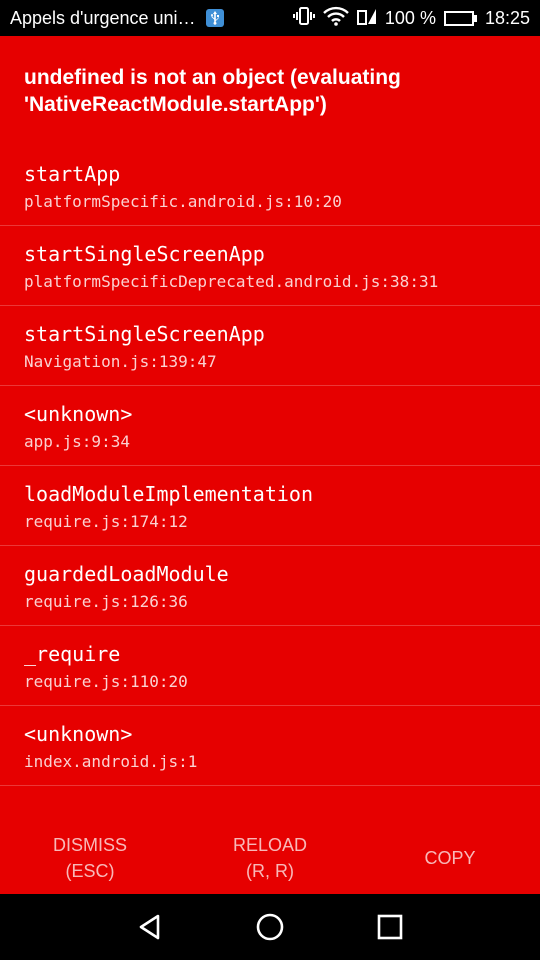 The height and width of the screenshot is (960, 540). What do you see at coordinates (77, 441) in the screenshot?
I see `frame-location: app.js:9:34` at bounding box center [77, 441].